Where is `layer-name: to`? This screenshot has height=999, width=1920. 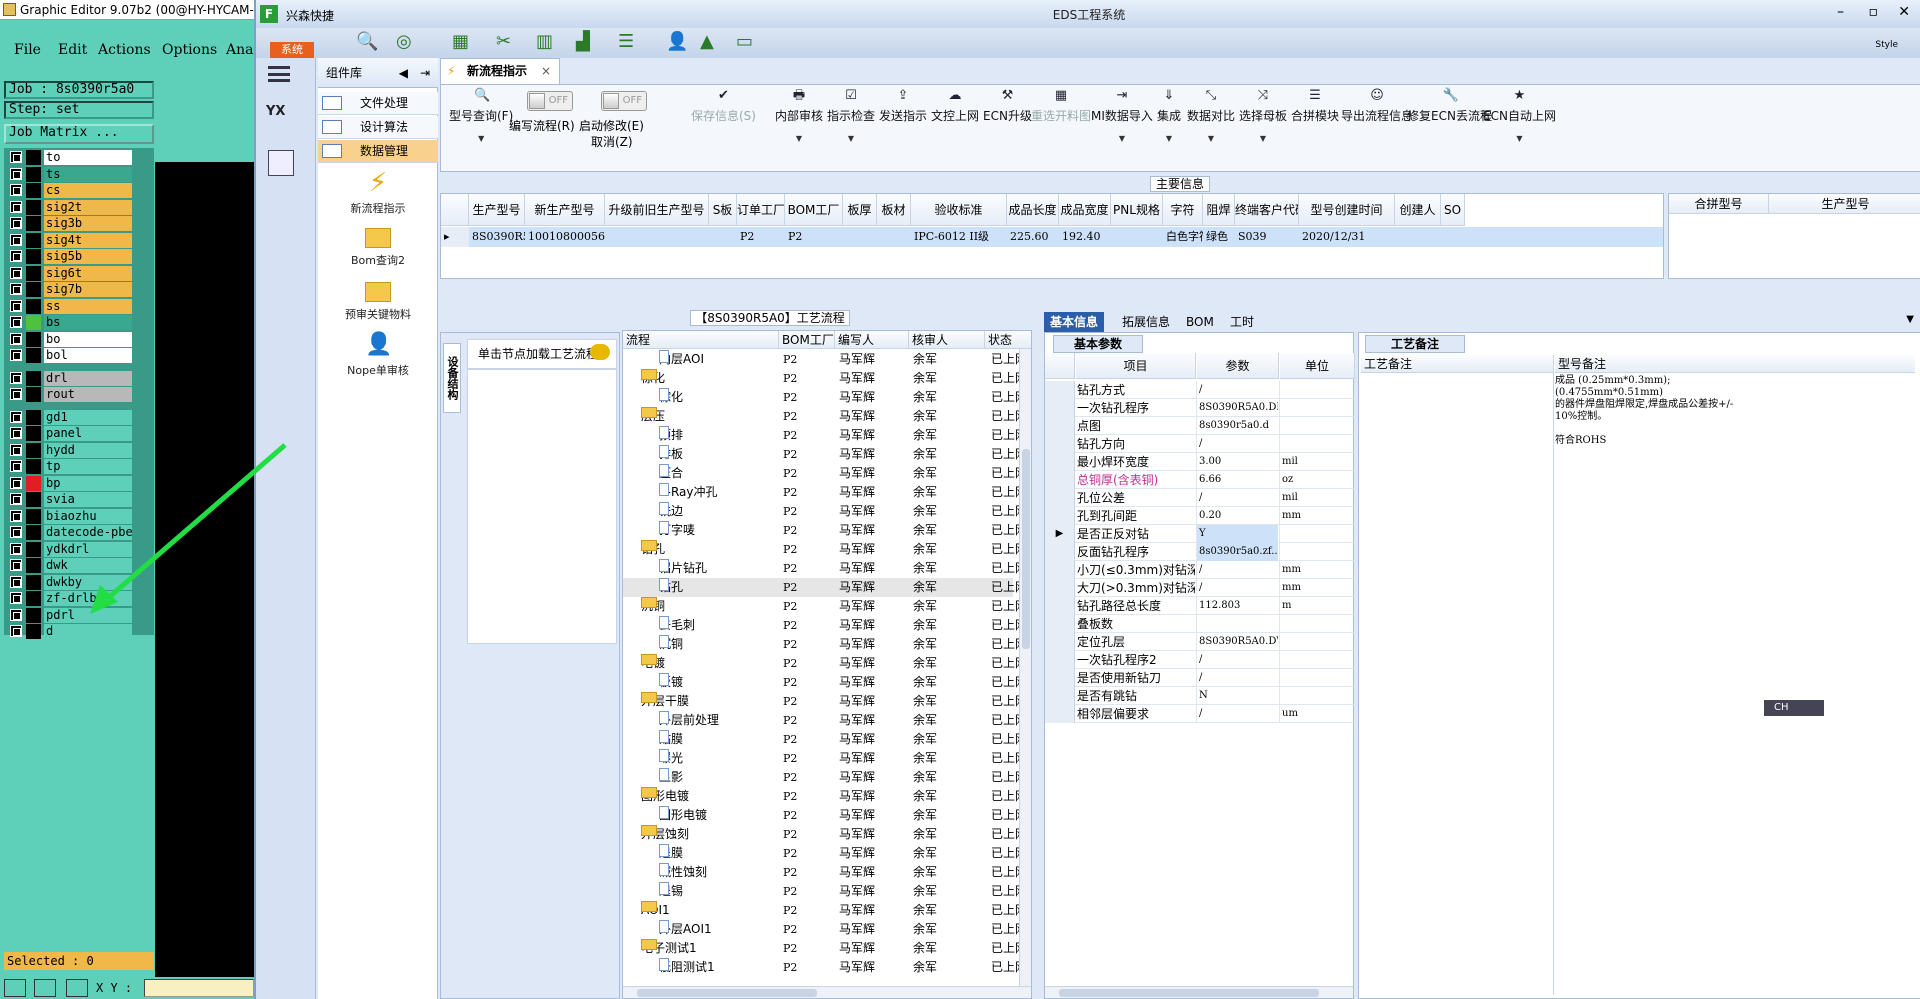 layer-name: to is located at coordinates (88, 157).